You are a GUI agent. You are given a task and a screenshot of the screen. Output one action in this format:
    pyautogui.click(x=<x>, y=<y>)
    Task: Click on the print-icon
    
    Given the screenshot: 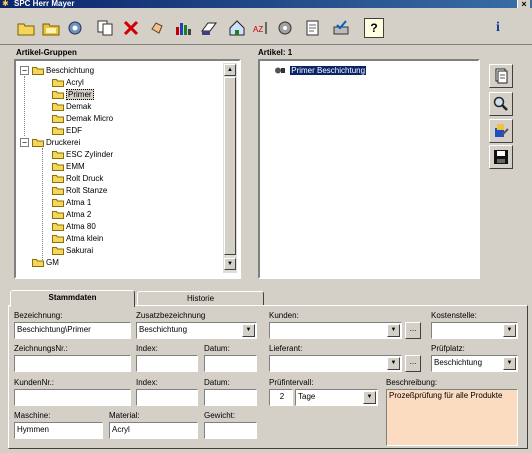 What is the action you would take?
    pyautogui.click(x=209, y=28)
    